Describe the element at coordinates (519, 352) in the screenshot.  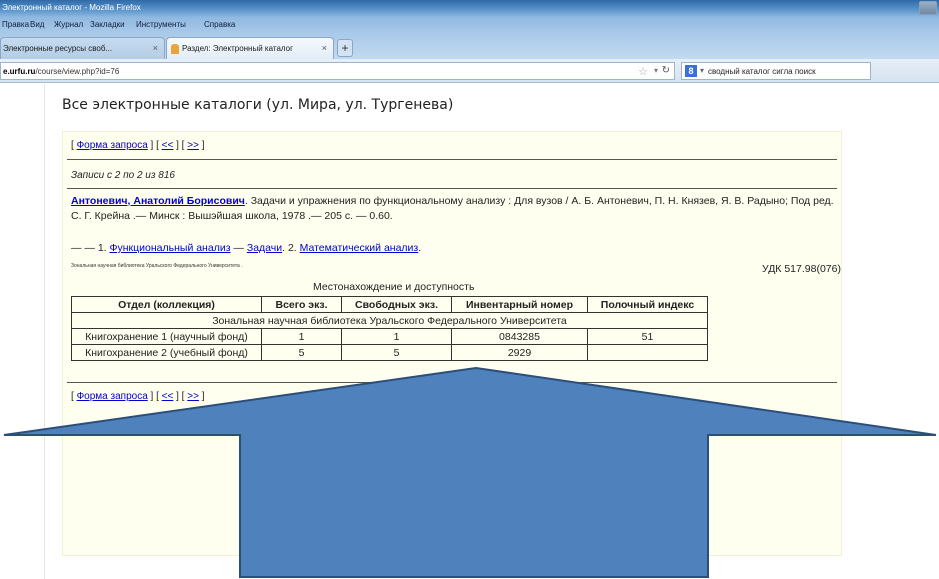
I see `table-cell: 2929` at that location.